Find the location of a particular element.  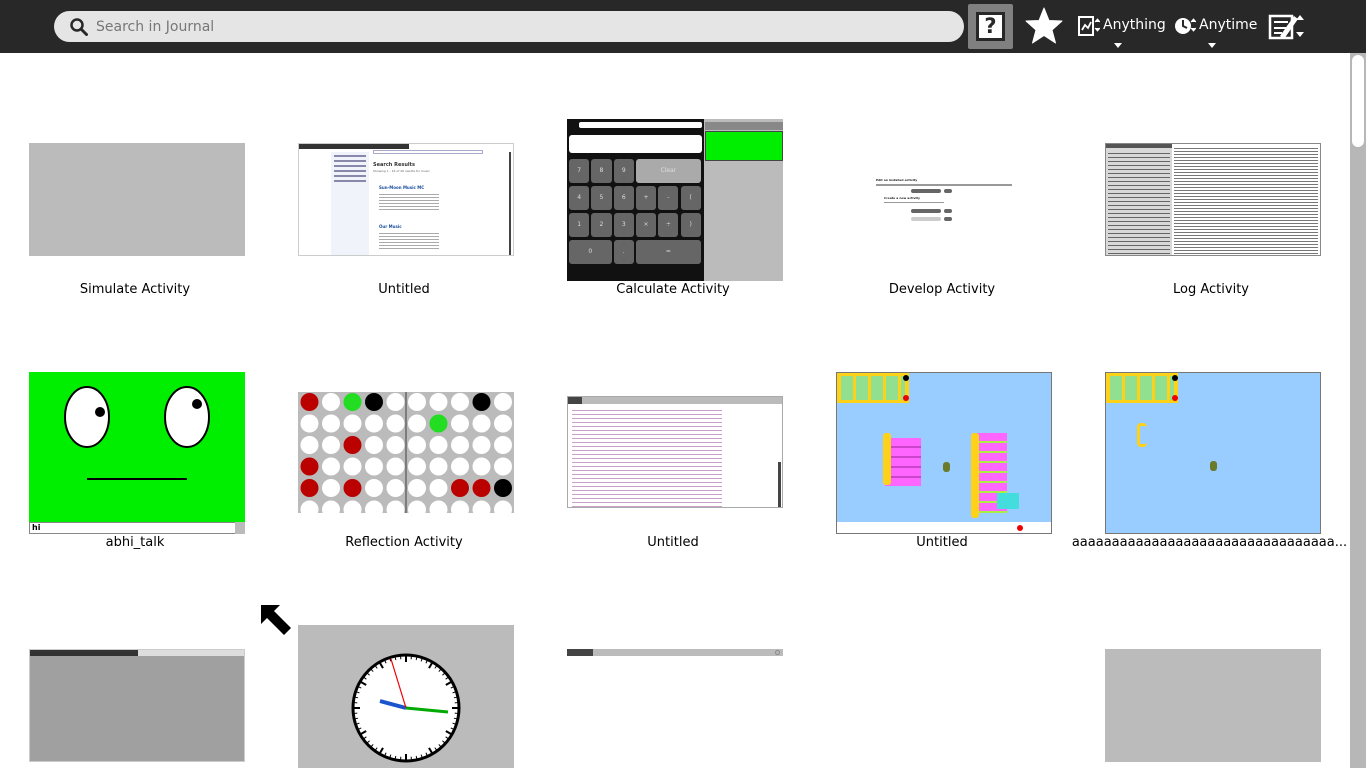

favorite-star-icon is located at coordinates (1044, 26).